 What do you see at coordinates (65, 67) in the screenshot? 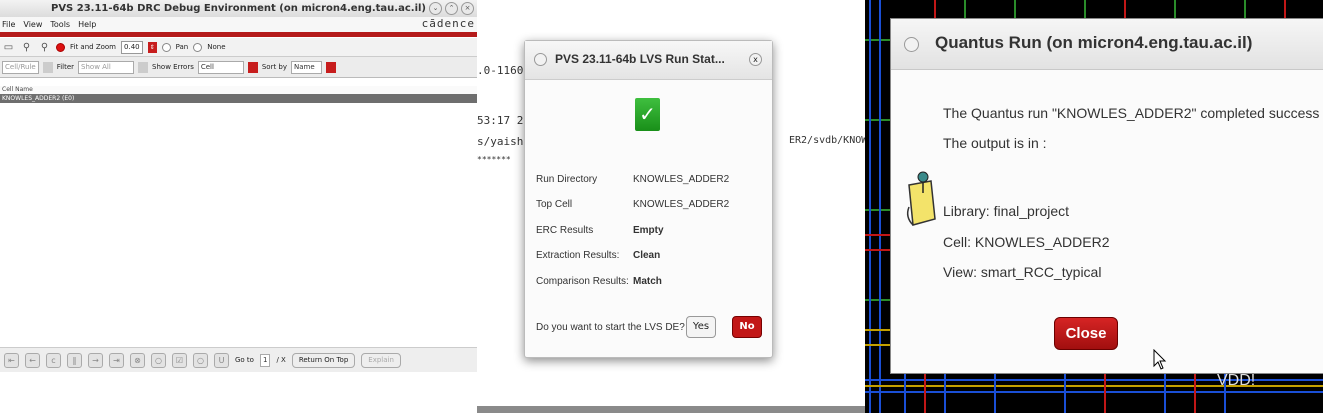
I see `filter-label: Filter` at bounding box center [65, 67].